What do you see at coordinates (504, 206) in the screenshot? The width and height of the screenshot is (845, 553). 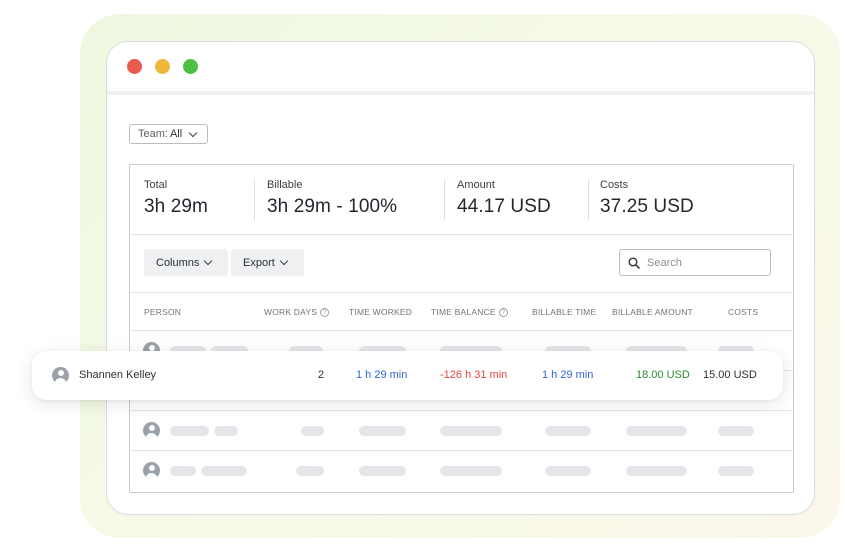 I see `stat-amount-value: 44.17 USD` at bounding box center [504, 206].